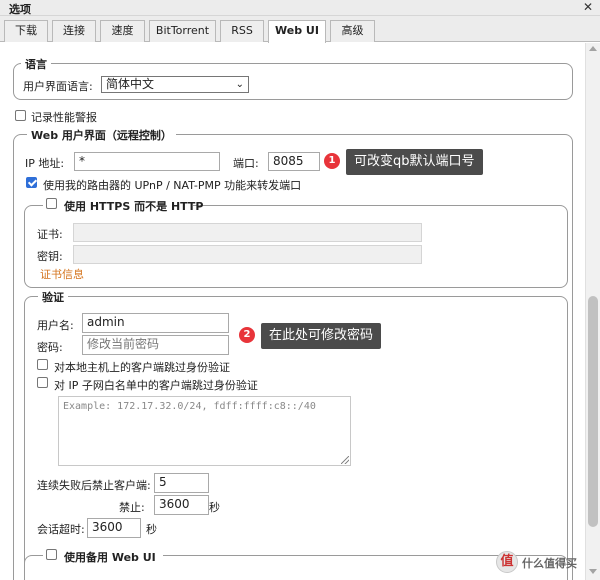  I want to click on username-label: 用户名:, so click(55, 325).